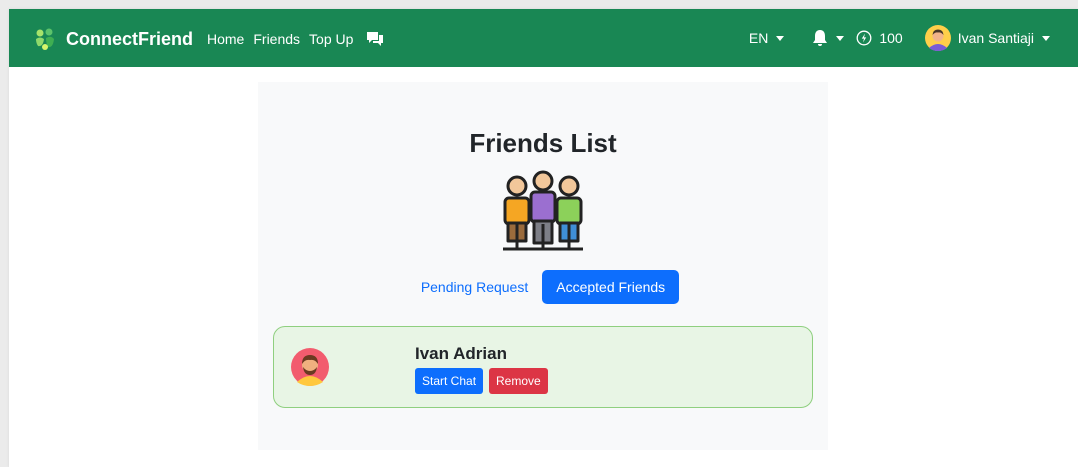 This screenshot has height=467, width=1078. I want to click on coin-icon, so click(864, 38).